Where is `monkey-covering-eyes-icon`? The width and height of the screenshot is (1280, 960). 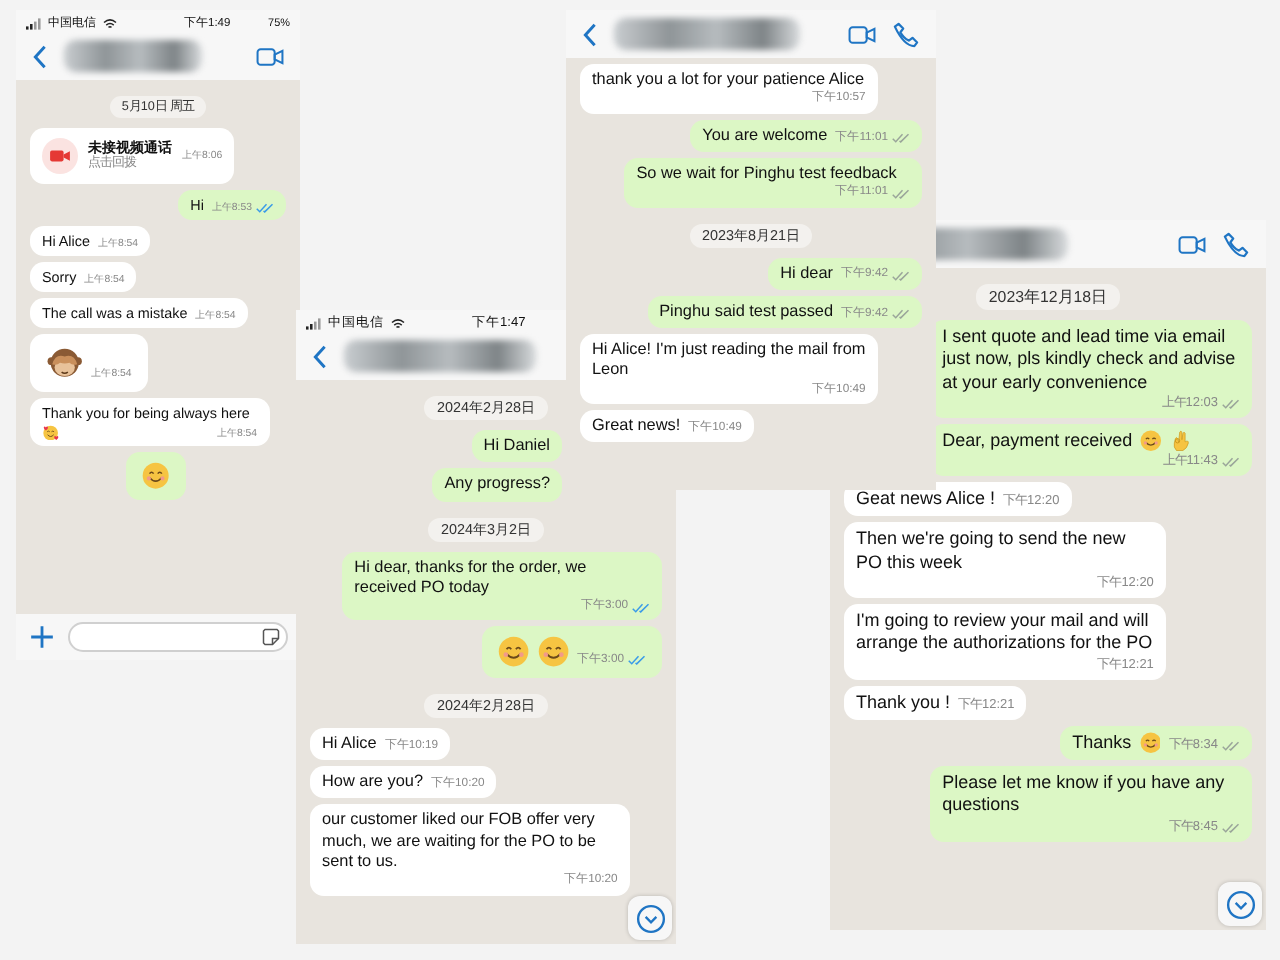 monkey-covering-eyes-icon is located at coordinates (65, 363).